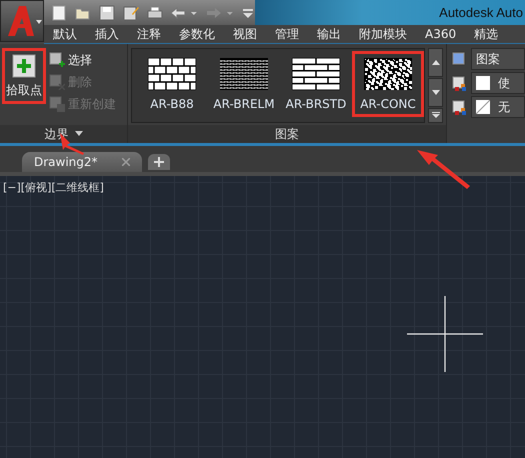  I want to click on viewport-controls: [−][俯视][二维线框], so click(53, 187).